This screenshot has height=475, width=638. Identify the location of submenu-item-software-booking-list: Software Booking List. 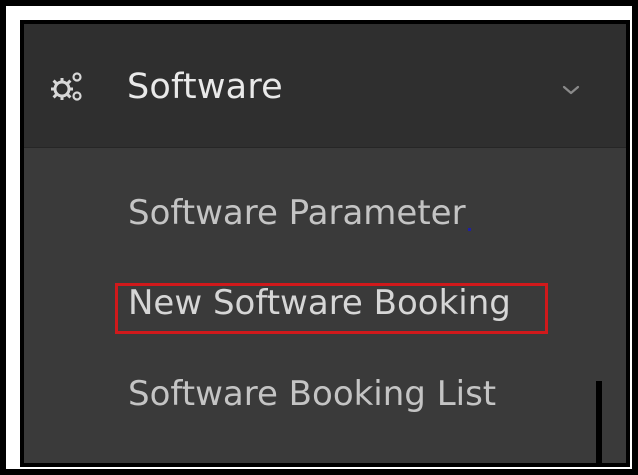
(312, 394).